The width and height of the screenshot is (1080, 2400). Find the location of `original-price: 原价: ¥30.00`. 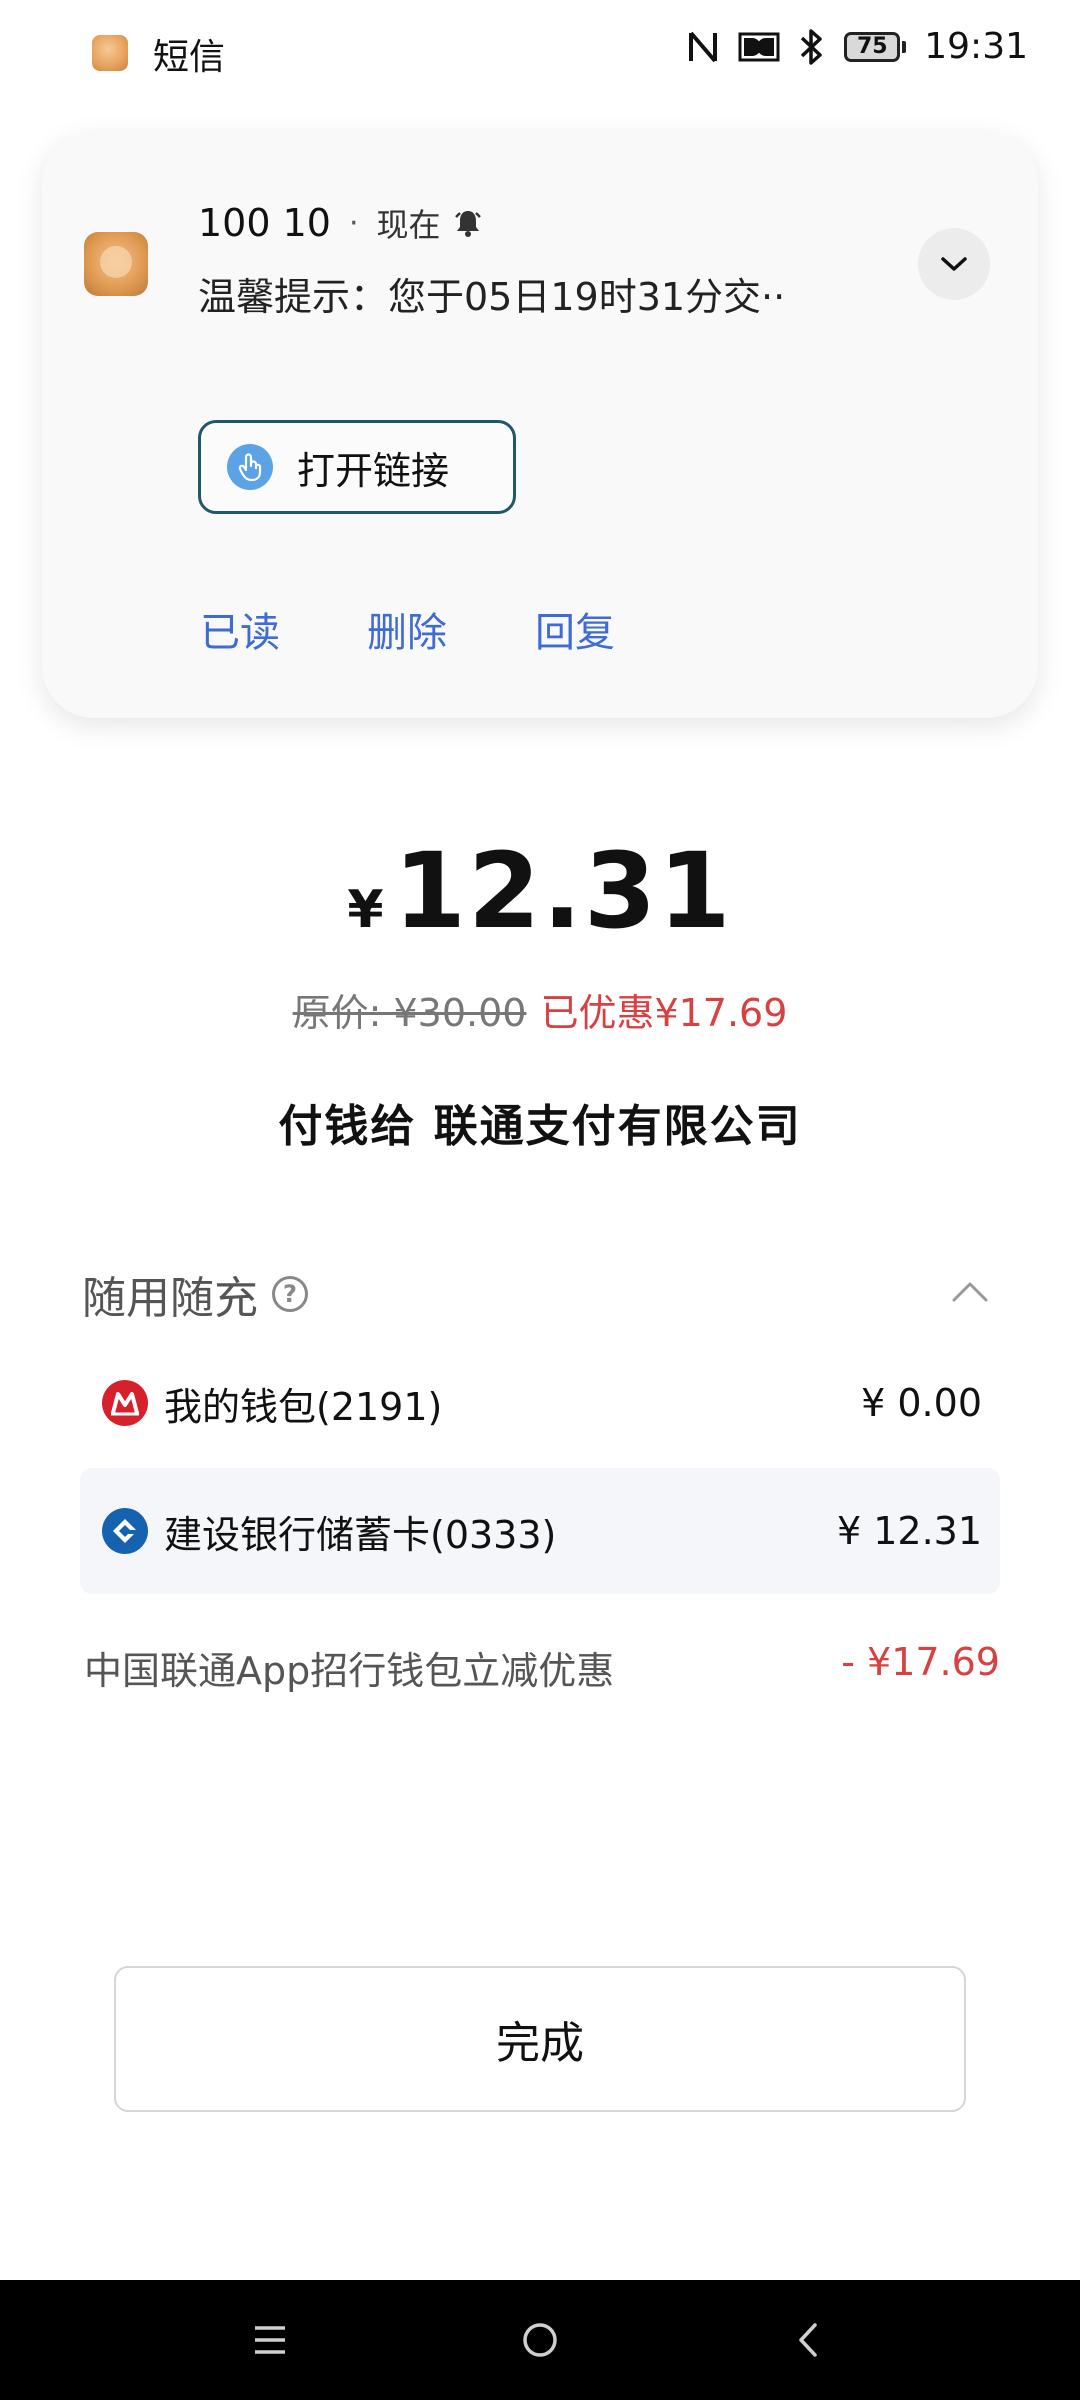

original-price: 原价: ¥30.00 is located at coordinates (409, 1013).